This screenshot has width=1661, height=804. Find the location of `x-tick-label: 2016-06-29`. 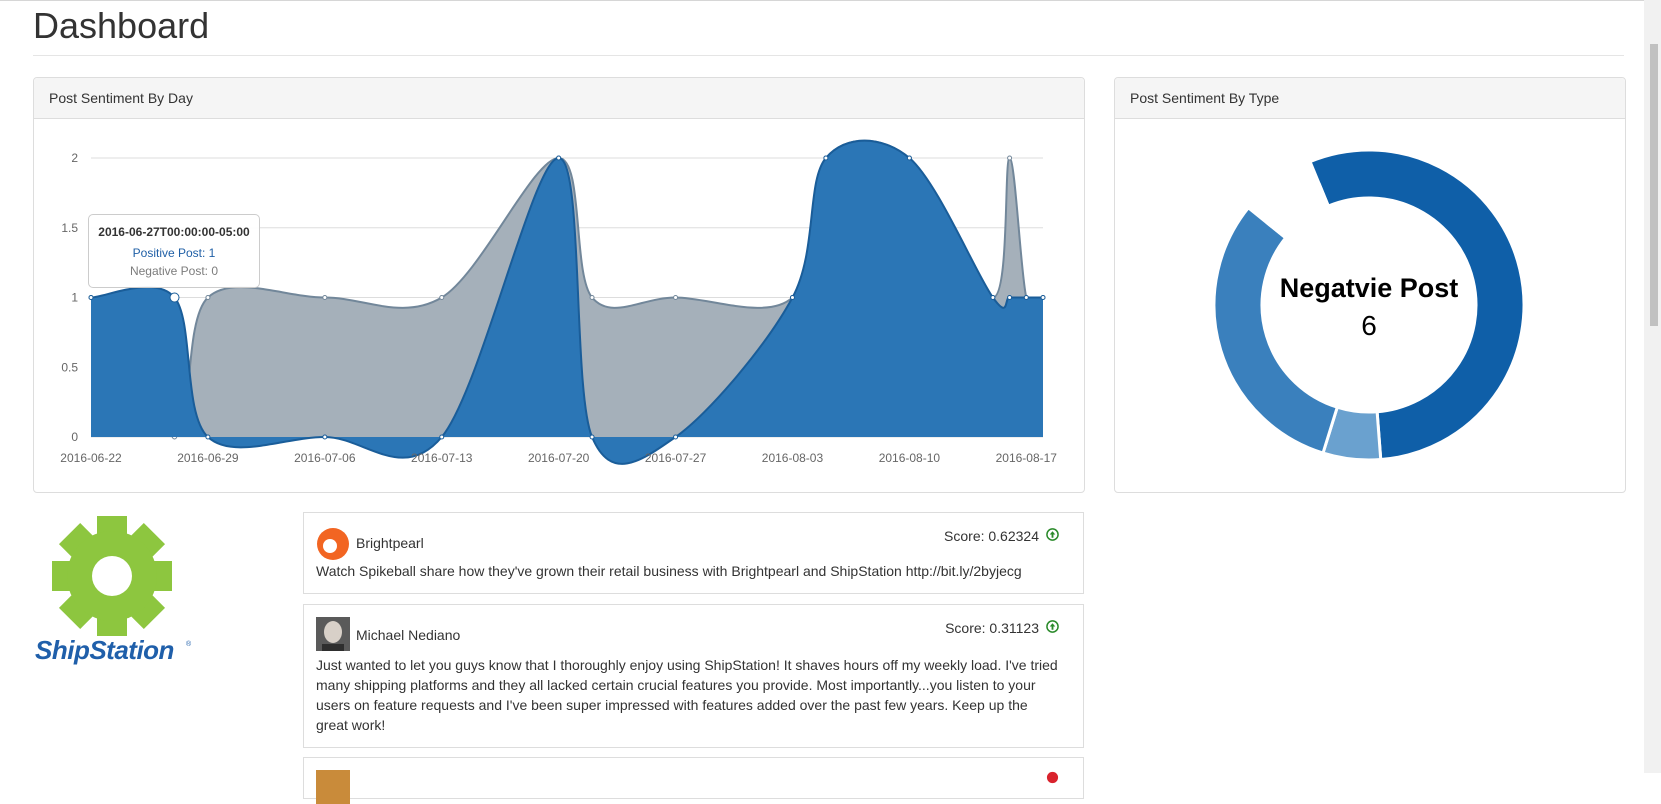

x-tick-label: 2016-06-29 is located at coordinates (208, 458).